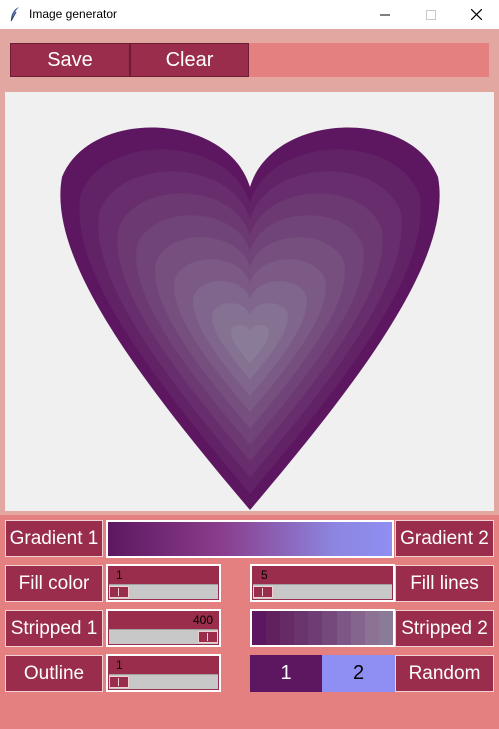 The height and width of the screenshot is (729, 499). Describe the element at coordinates (250, 539) in the screenshot. I see `gradient-preview` at that location.